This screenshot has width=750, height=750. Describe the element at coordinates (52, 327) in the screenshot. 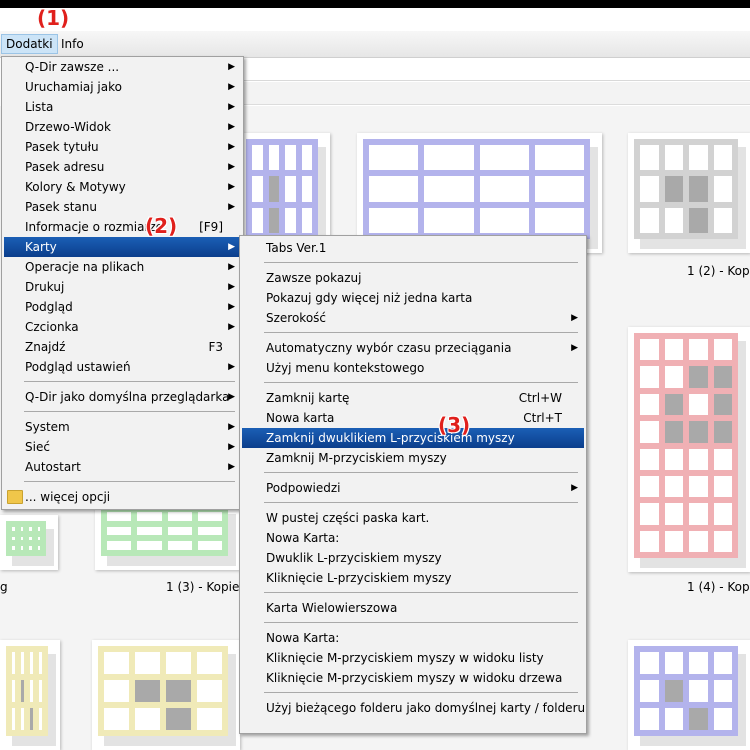

I see `menu-item-label: Czcionka` at that location.